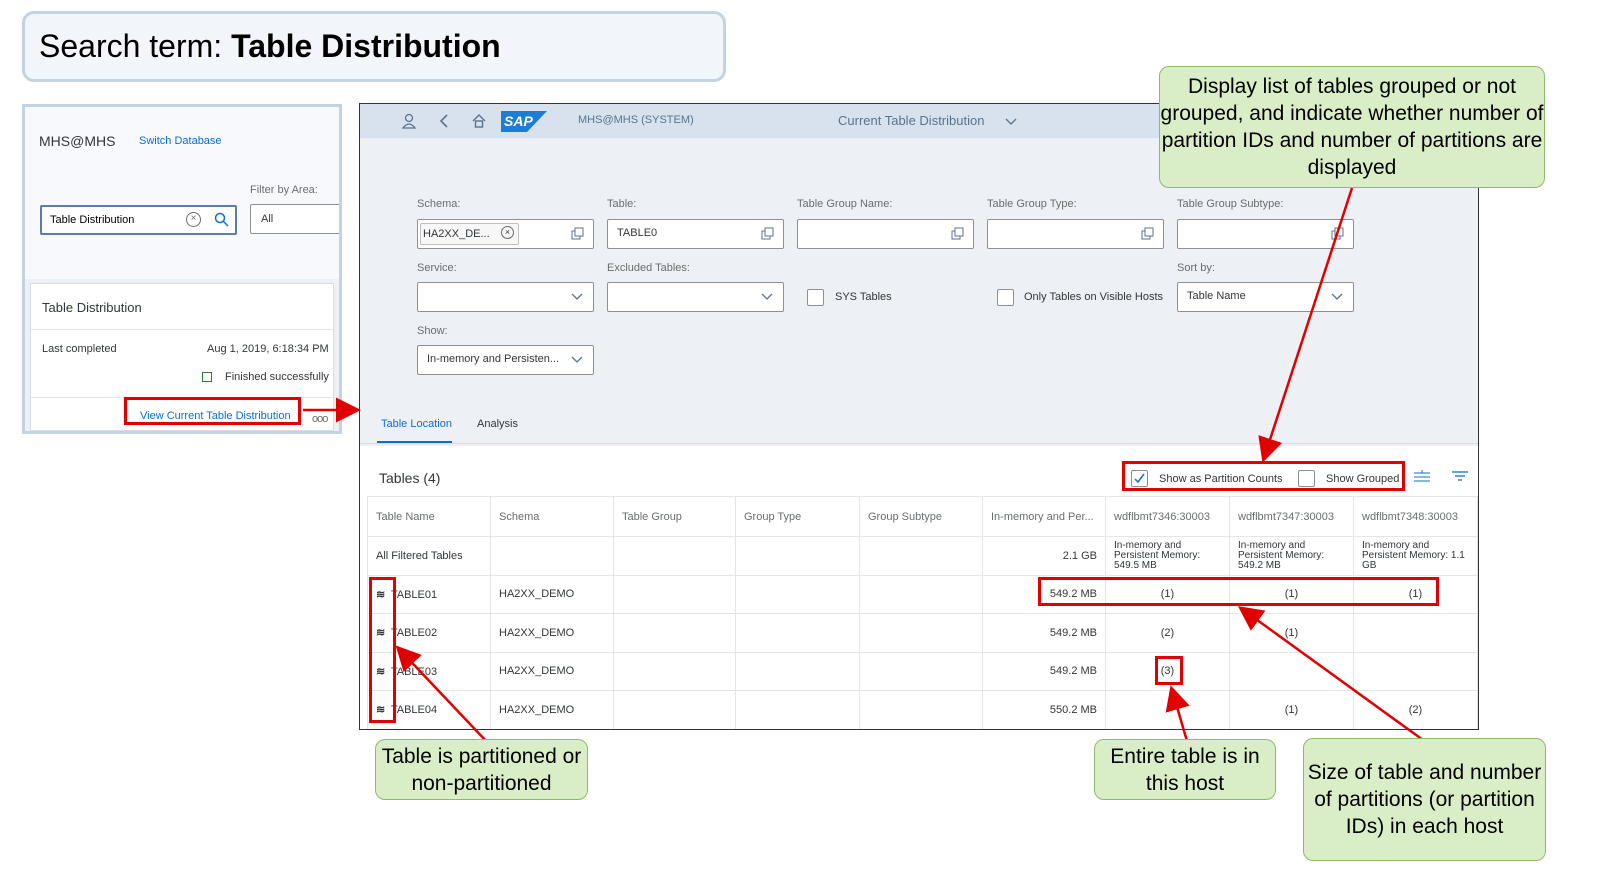 This screenshot has height=889, width=1600. I want to click on callout-text: Entire table is in this host, so click(1185, 769).